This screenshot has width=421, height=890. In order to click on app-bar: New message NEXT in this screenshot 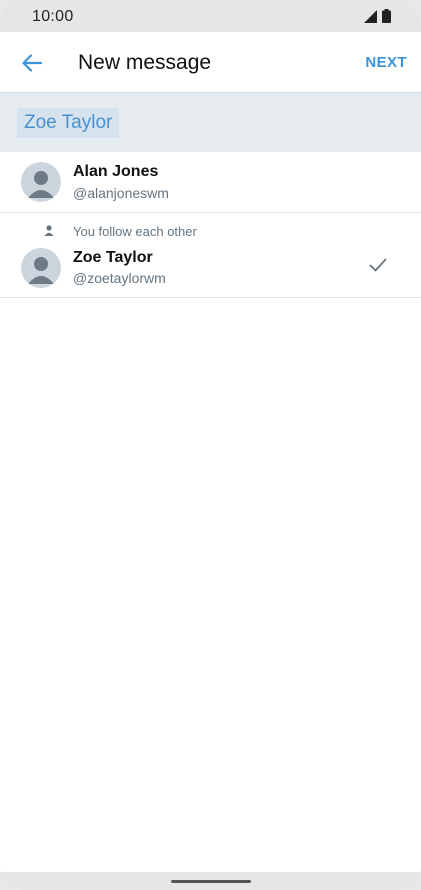, I will do `click(210, 62)`.